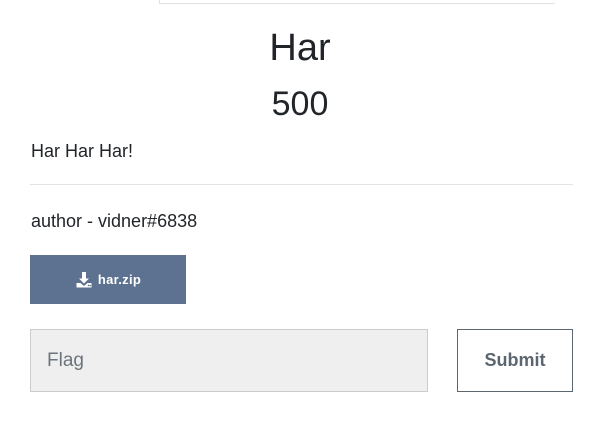 This screenshot has width=610, height=442. I want to click on download-file-button: har.zip, so click(108, 279).